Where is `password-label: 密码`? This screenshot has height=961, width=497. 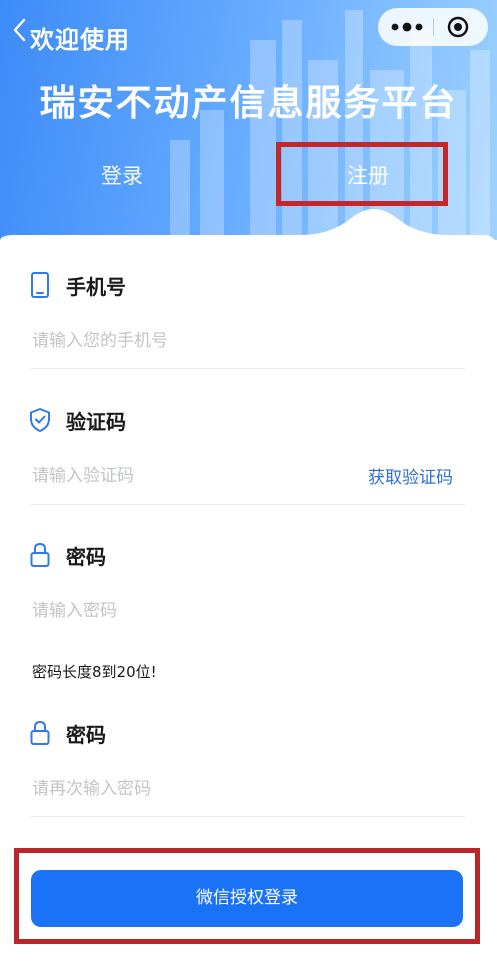
password-label: 密码 is located at coordinates (86, 556).